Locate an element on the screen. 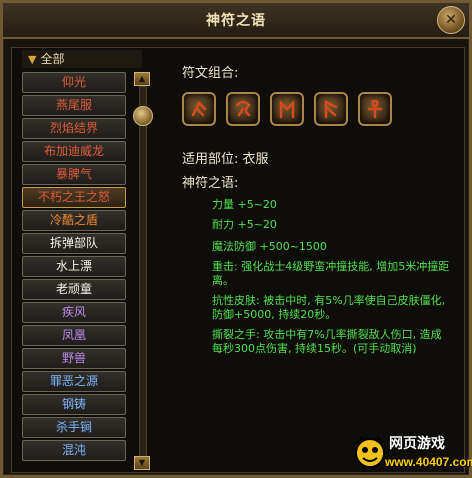 This screenshot has width=472, height=478. rune-3-icon is located at coordinates (287, 109).